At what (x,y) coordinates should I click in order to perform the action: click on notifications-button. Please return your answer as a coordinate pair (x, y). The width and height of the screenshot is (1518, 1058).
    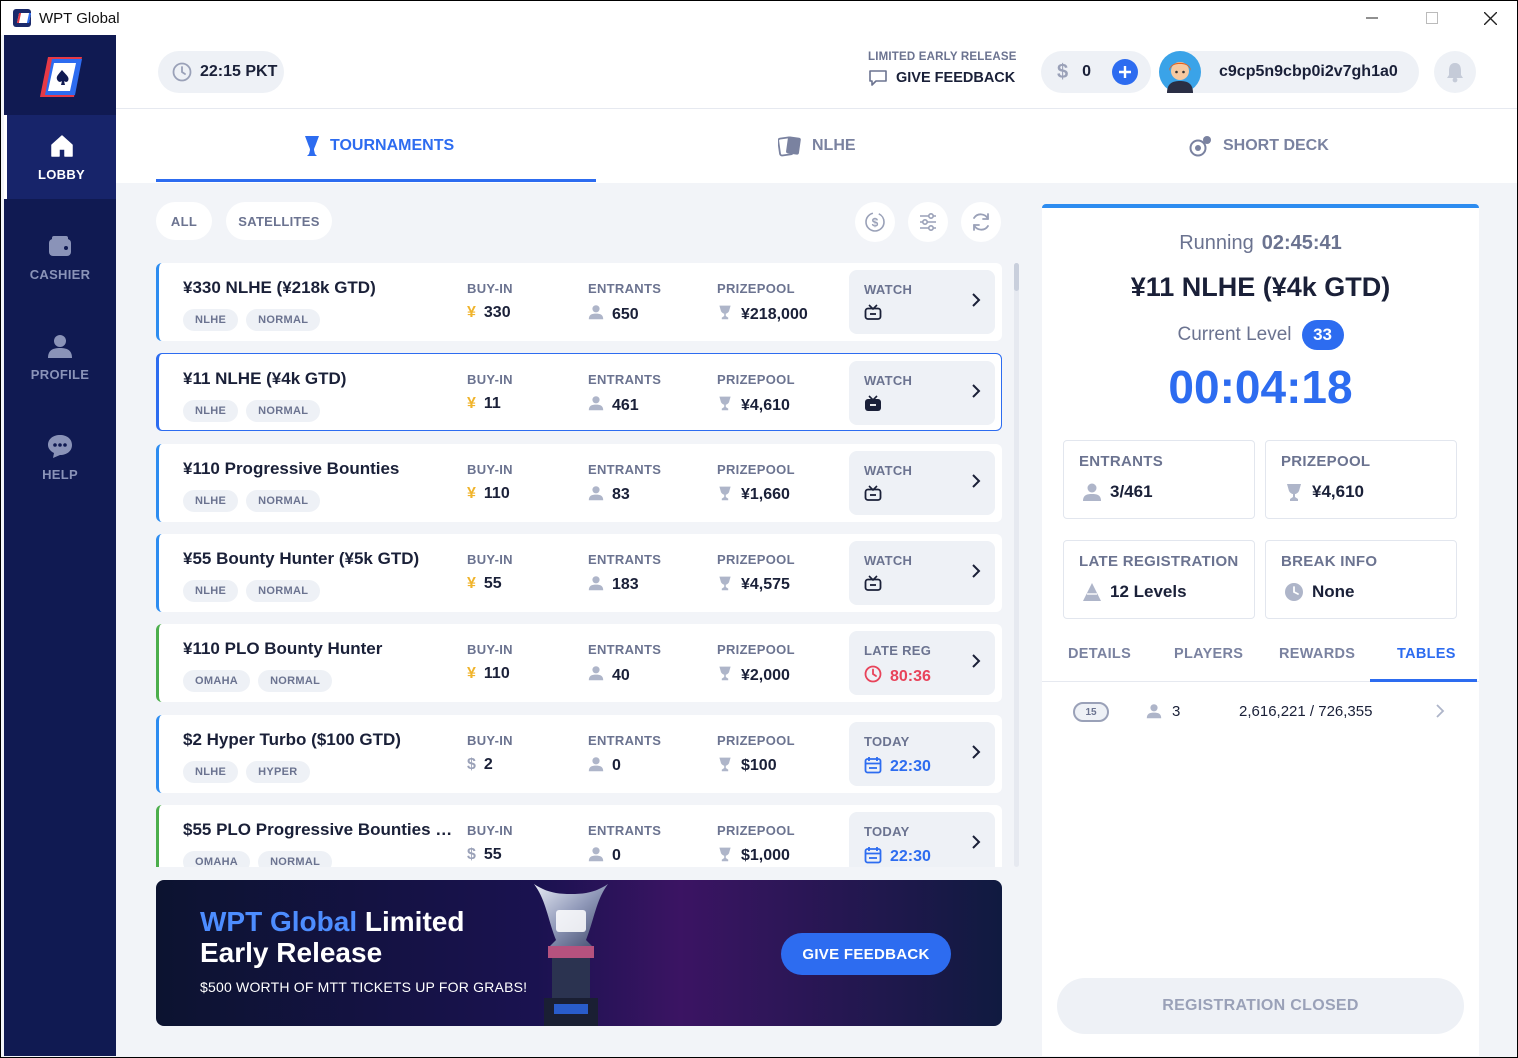
    Looking at the image, I should click on (1455, 72).